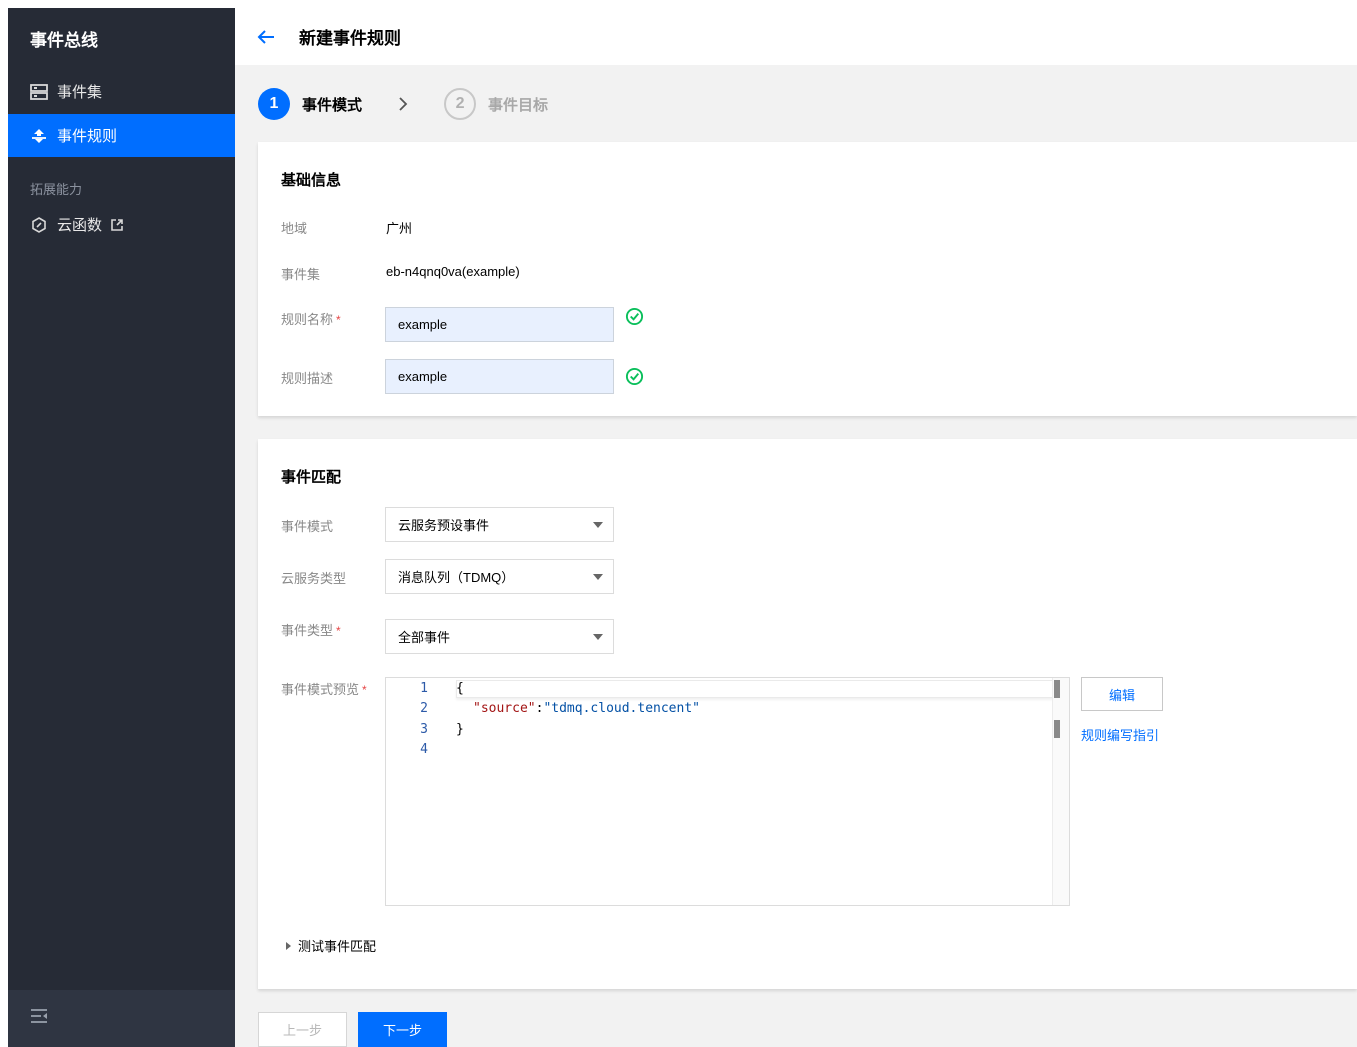 This screenshot has width=1357, height=1047. Describe the element at coordinates (499, 324) in the screenshot. I see `rule-name-input: example` at that location.